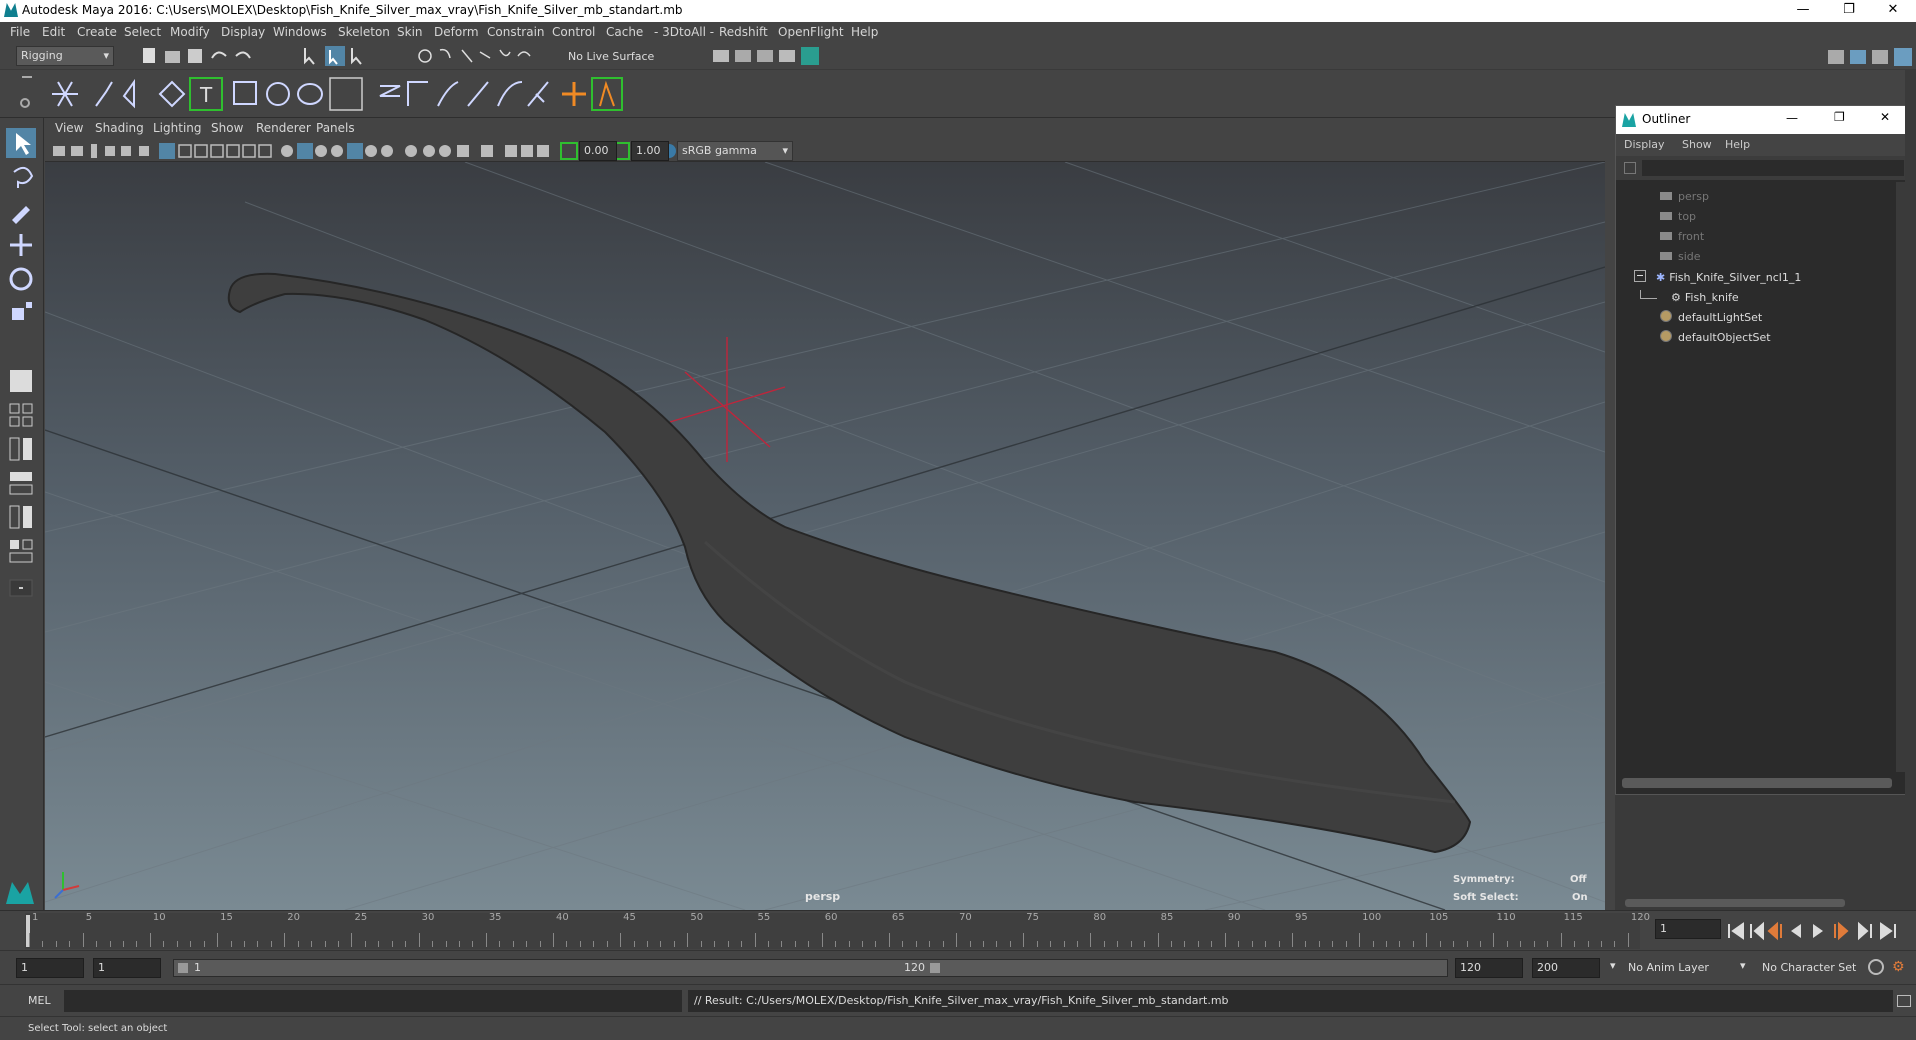  What do you see at coordinates (684, 32) in the screenshot?
I see `menu-3dtoall: - 3DtoAll -` at bounding box center [684, 32].